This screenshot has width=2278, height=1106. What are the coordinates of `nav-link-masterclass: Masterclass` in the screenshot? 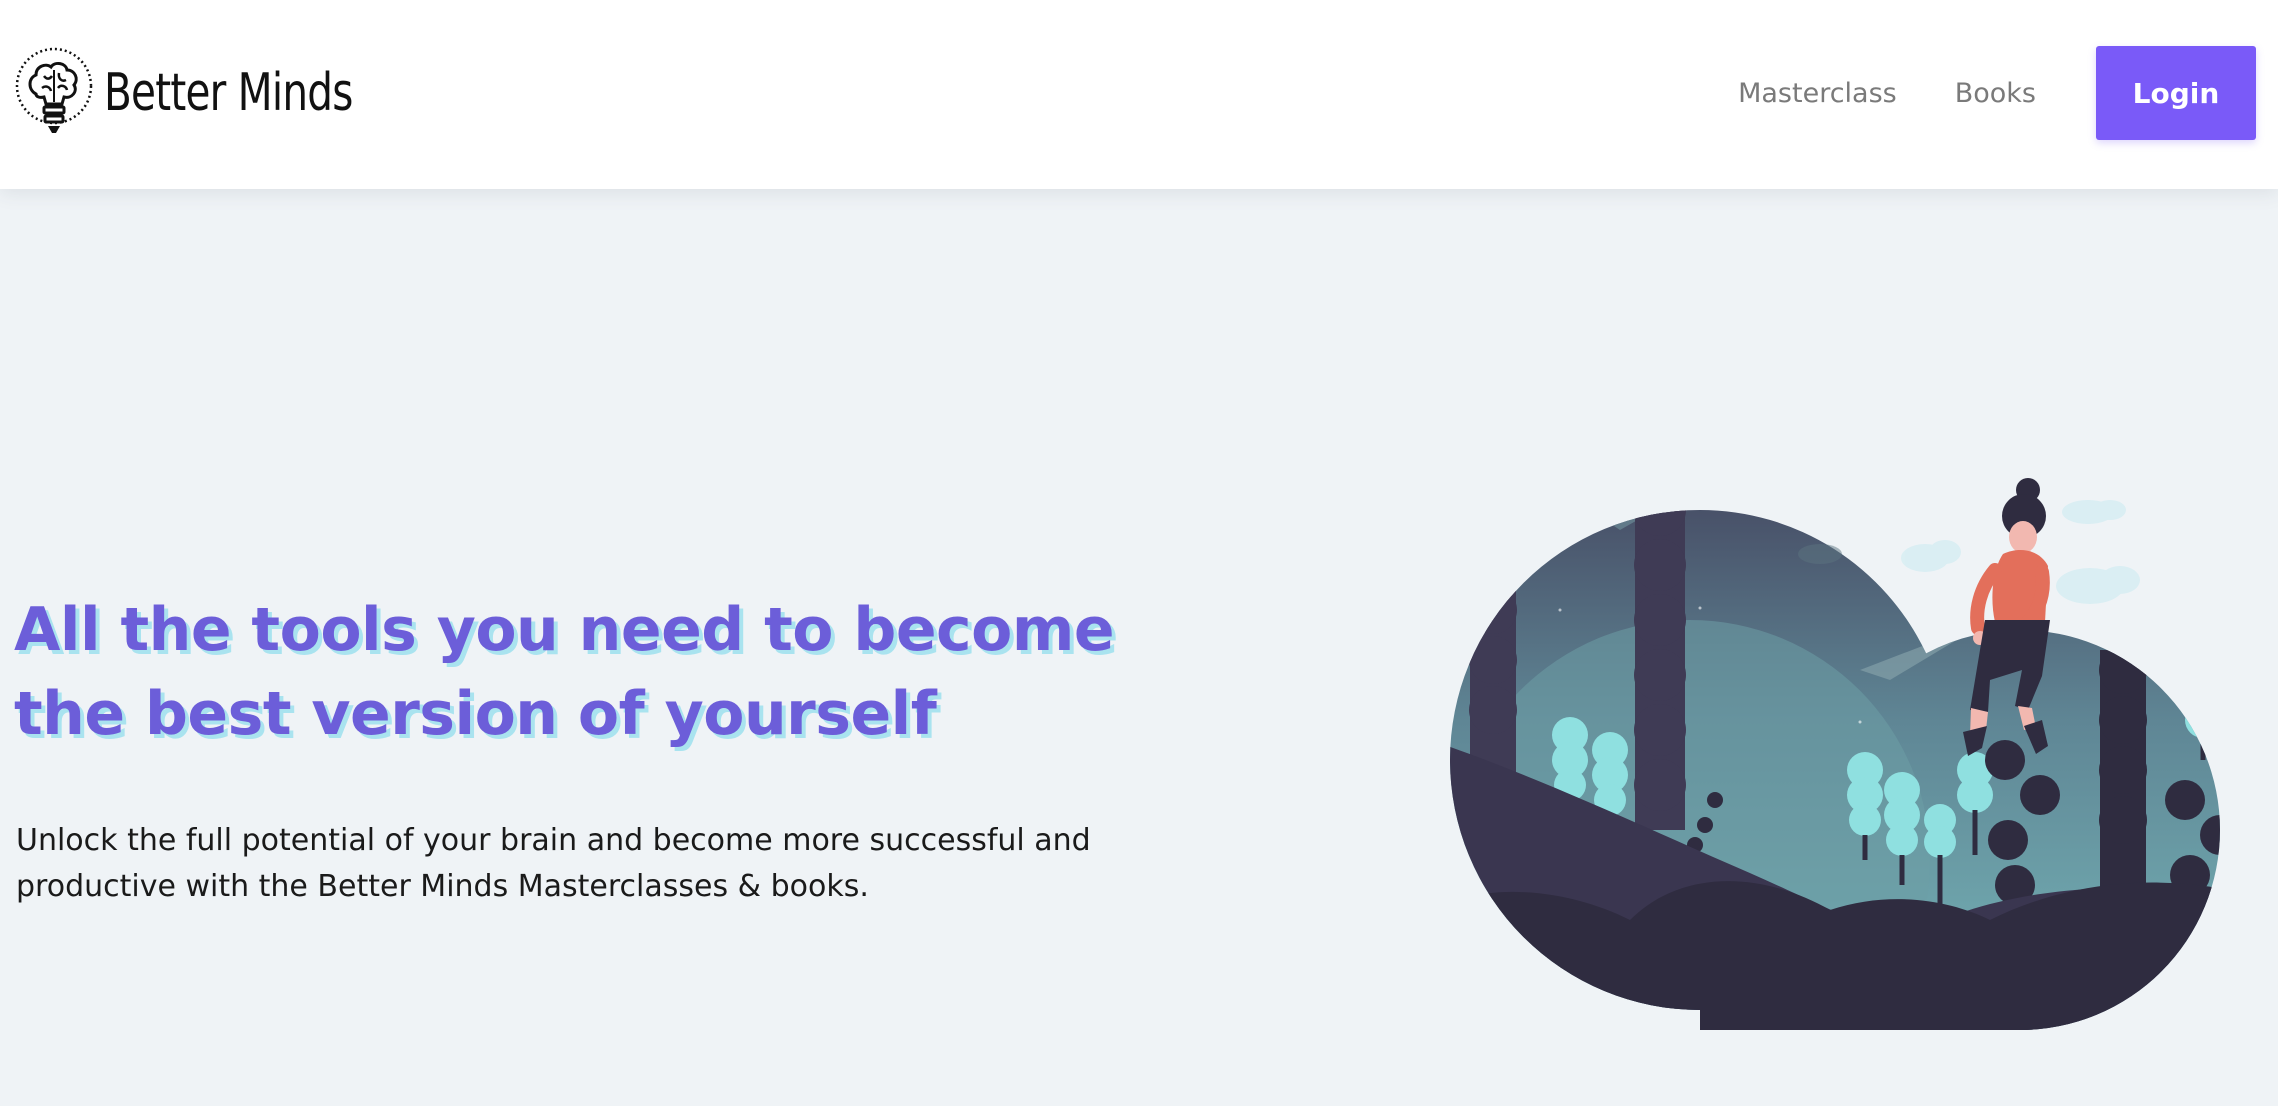 It's located at (1817, 93).